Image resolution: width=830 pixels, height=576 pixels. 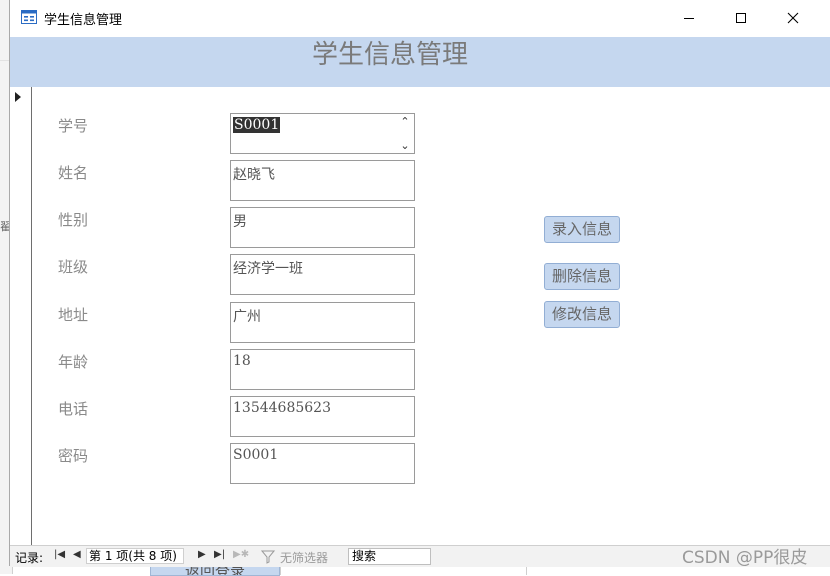 I want to click on label-phone: 电话, so click(x=73, y=409).